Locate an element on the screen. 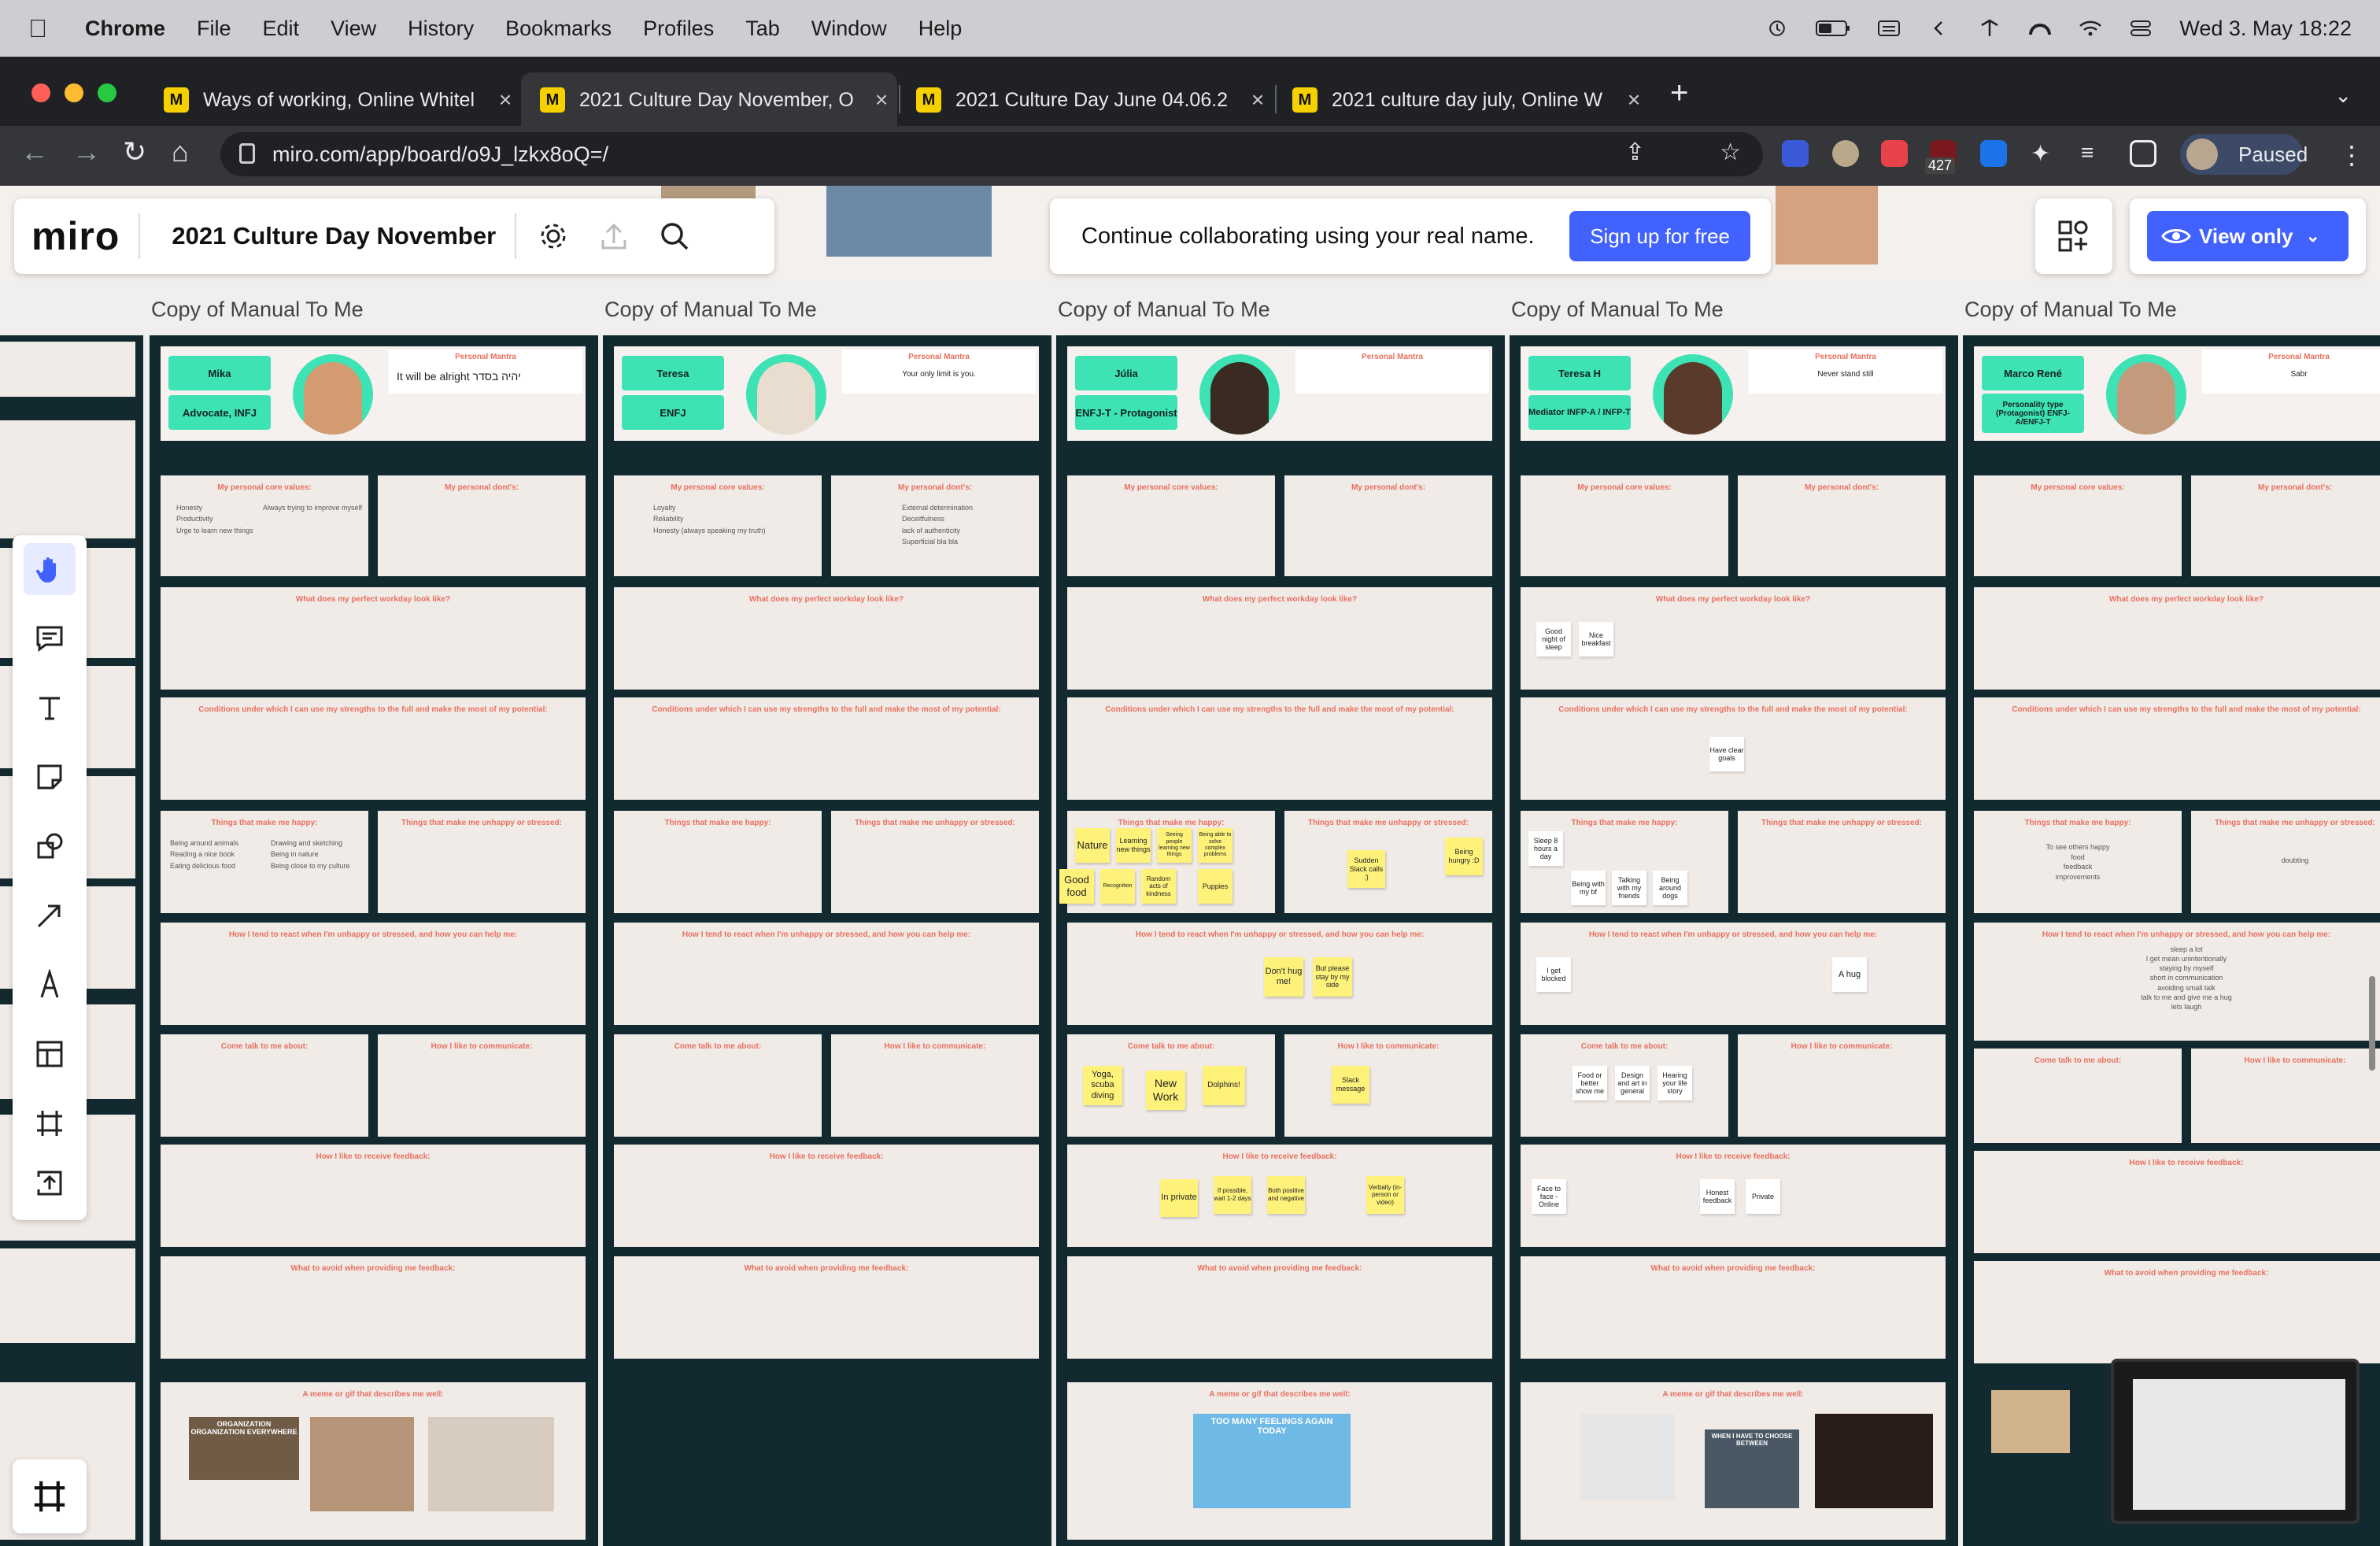  window-close-button is located at coordinates (40, 93).